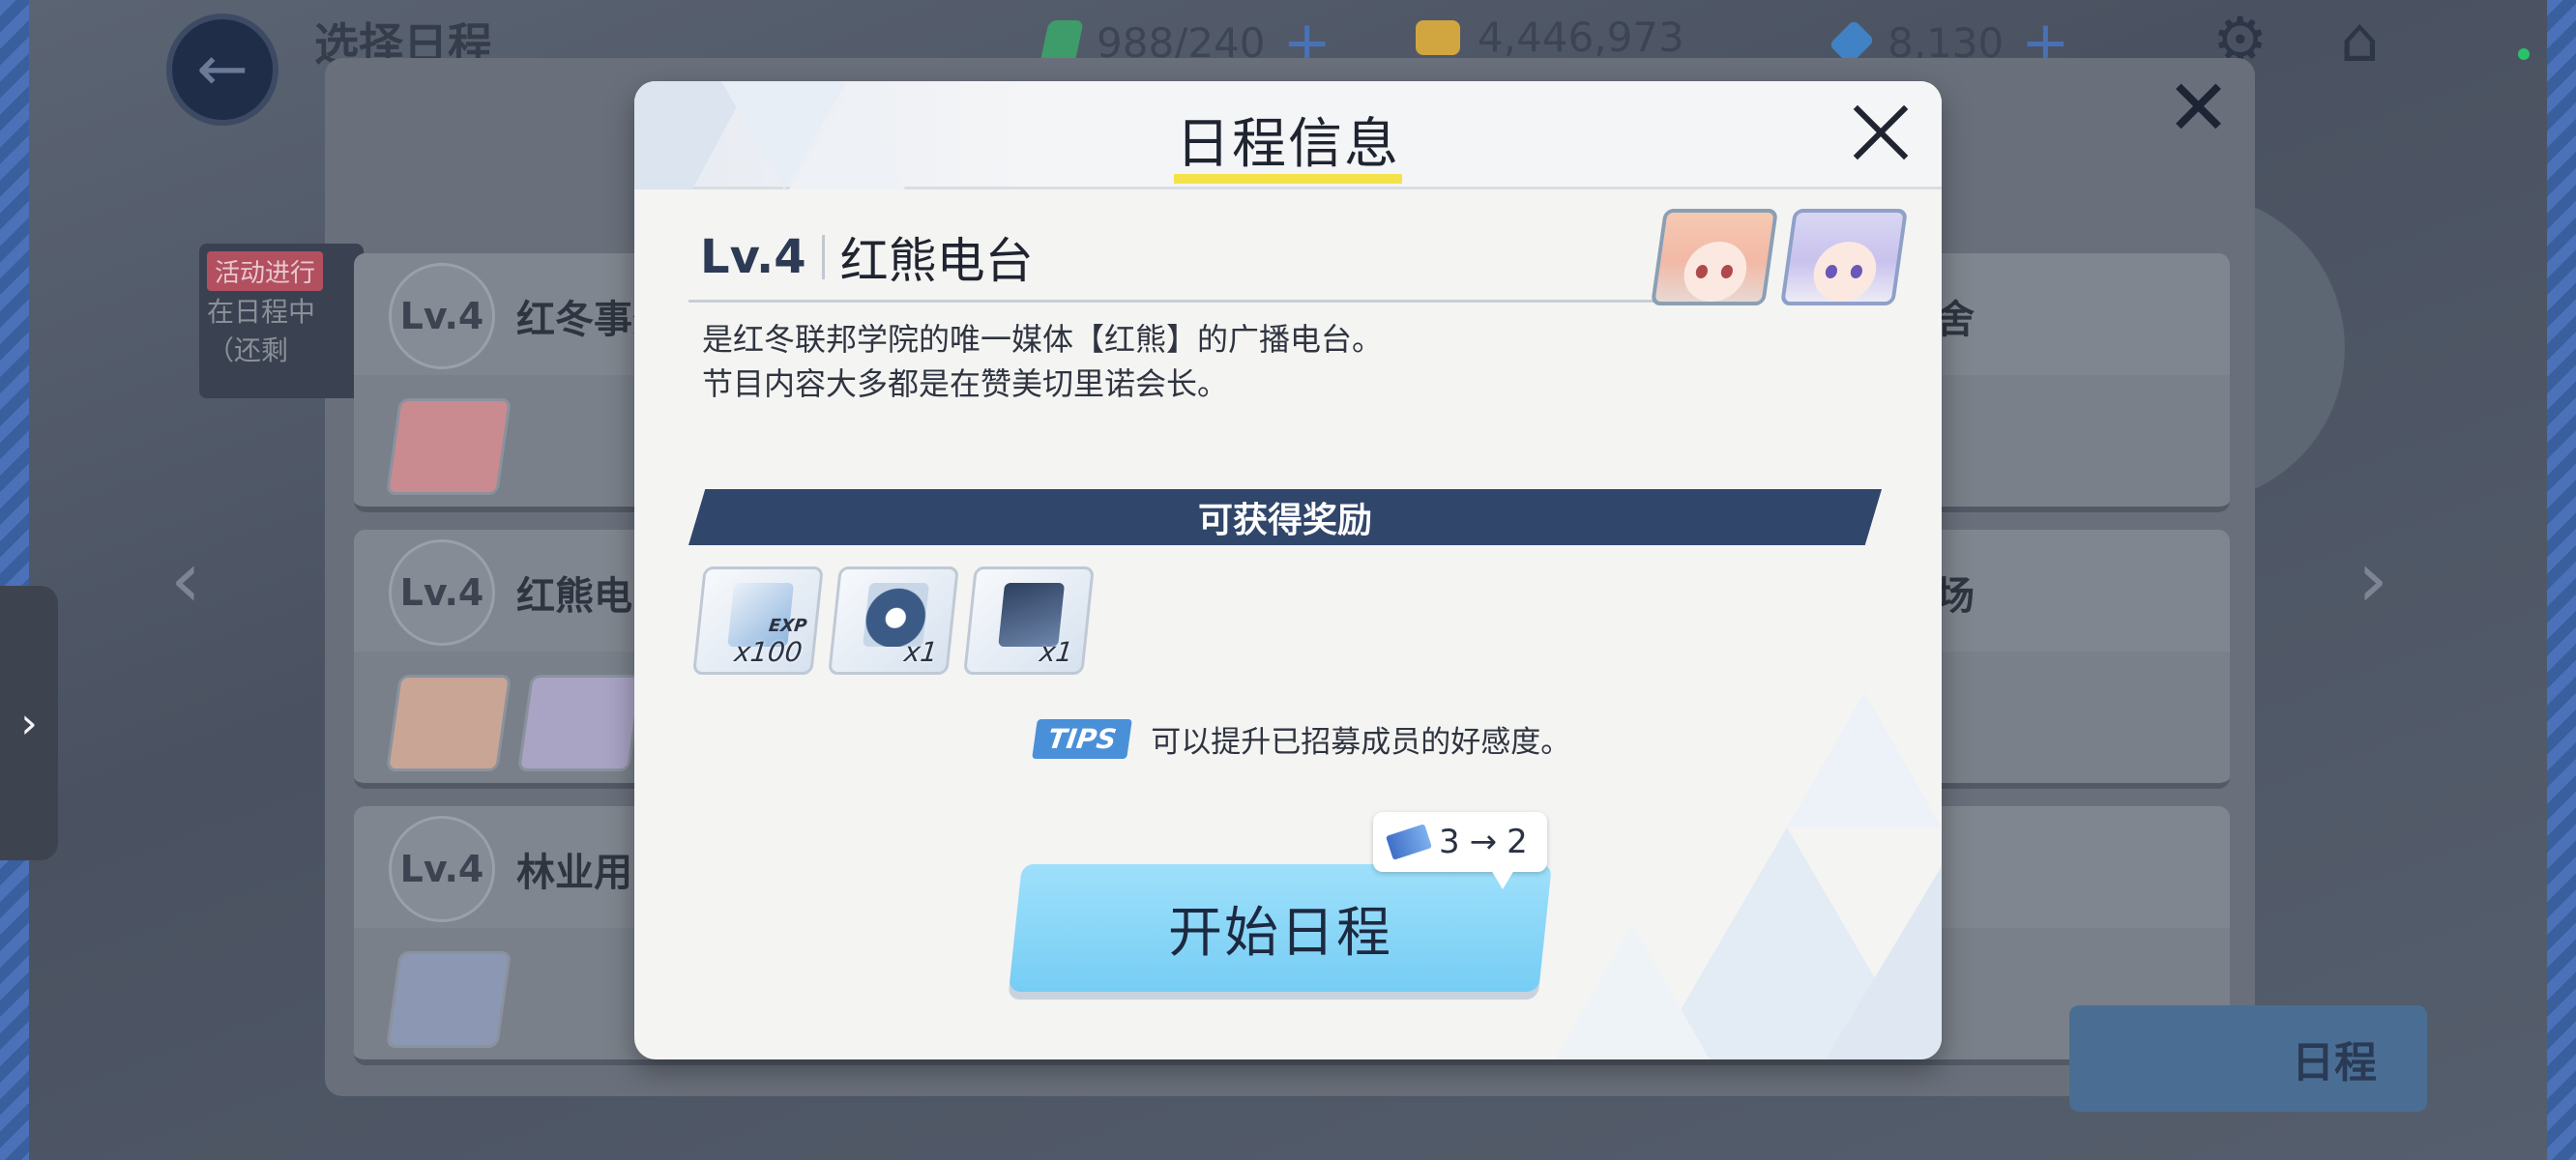 The image size is (2576, 1160). What do you see at coordinates (1955, 596) in the screenshot?
I see `card-title-right: 场` at bounding box center [1955, 596].